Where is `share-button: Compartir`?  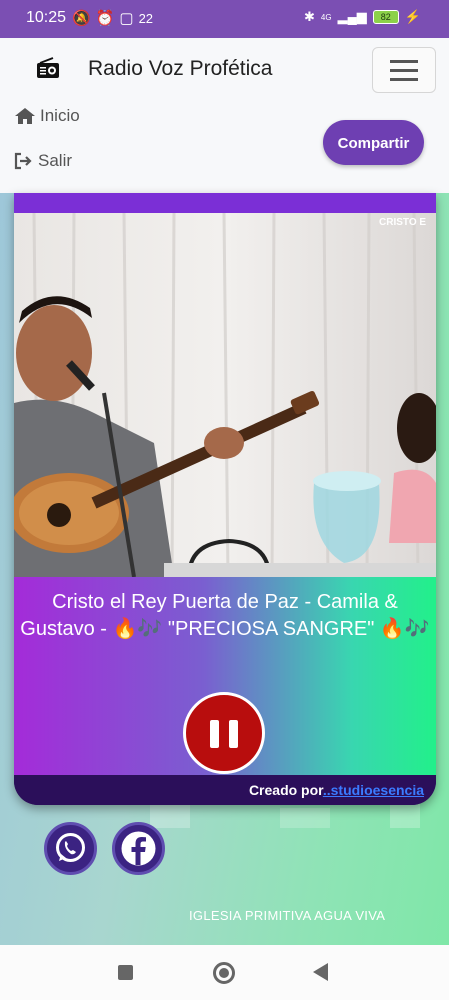
share-button: Compartir is located at coordinates (373, 142).